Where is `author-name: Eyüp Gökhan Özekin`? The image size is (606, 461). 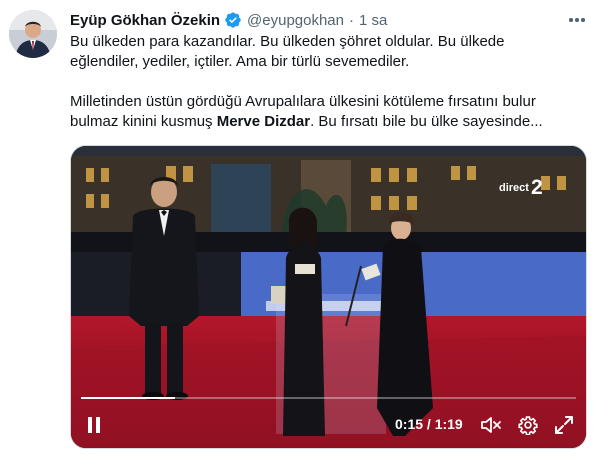 author-name: Eyüp Gökhan Özekin is located at coordinates (145, 20).